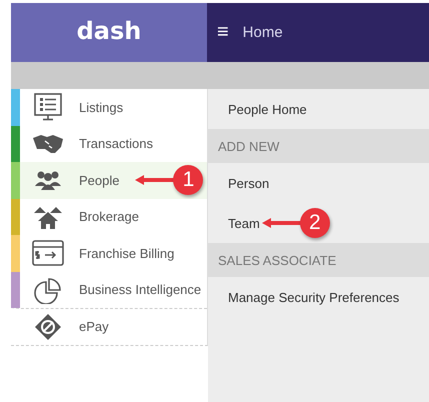  Describe the element at coordinates (267, 109) in the screenshot. I see `submenu-link: People Home` at that location.